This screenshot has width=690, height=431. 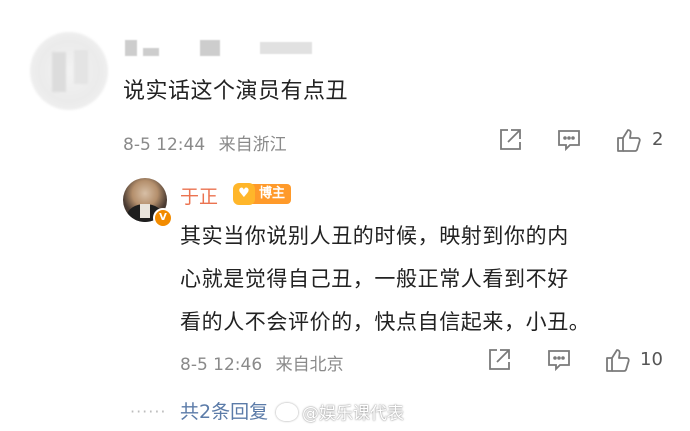 What do you see at coordinates (309, 365) in the screenshot?
I see `reply-location: 来自北京` at bounding box center [309, 365].